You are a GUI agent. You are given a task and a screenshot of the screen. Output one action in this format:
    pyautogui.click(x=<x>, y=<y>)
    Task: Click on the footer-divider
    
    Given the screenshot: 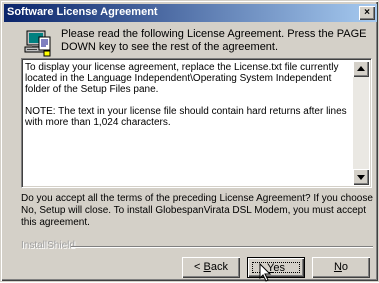 What is the action you would take?
    pyautogui.click(x=222, y=247)
    